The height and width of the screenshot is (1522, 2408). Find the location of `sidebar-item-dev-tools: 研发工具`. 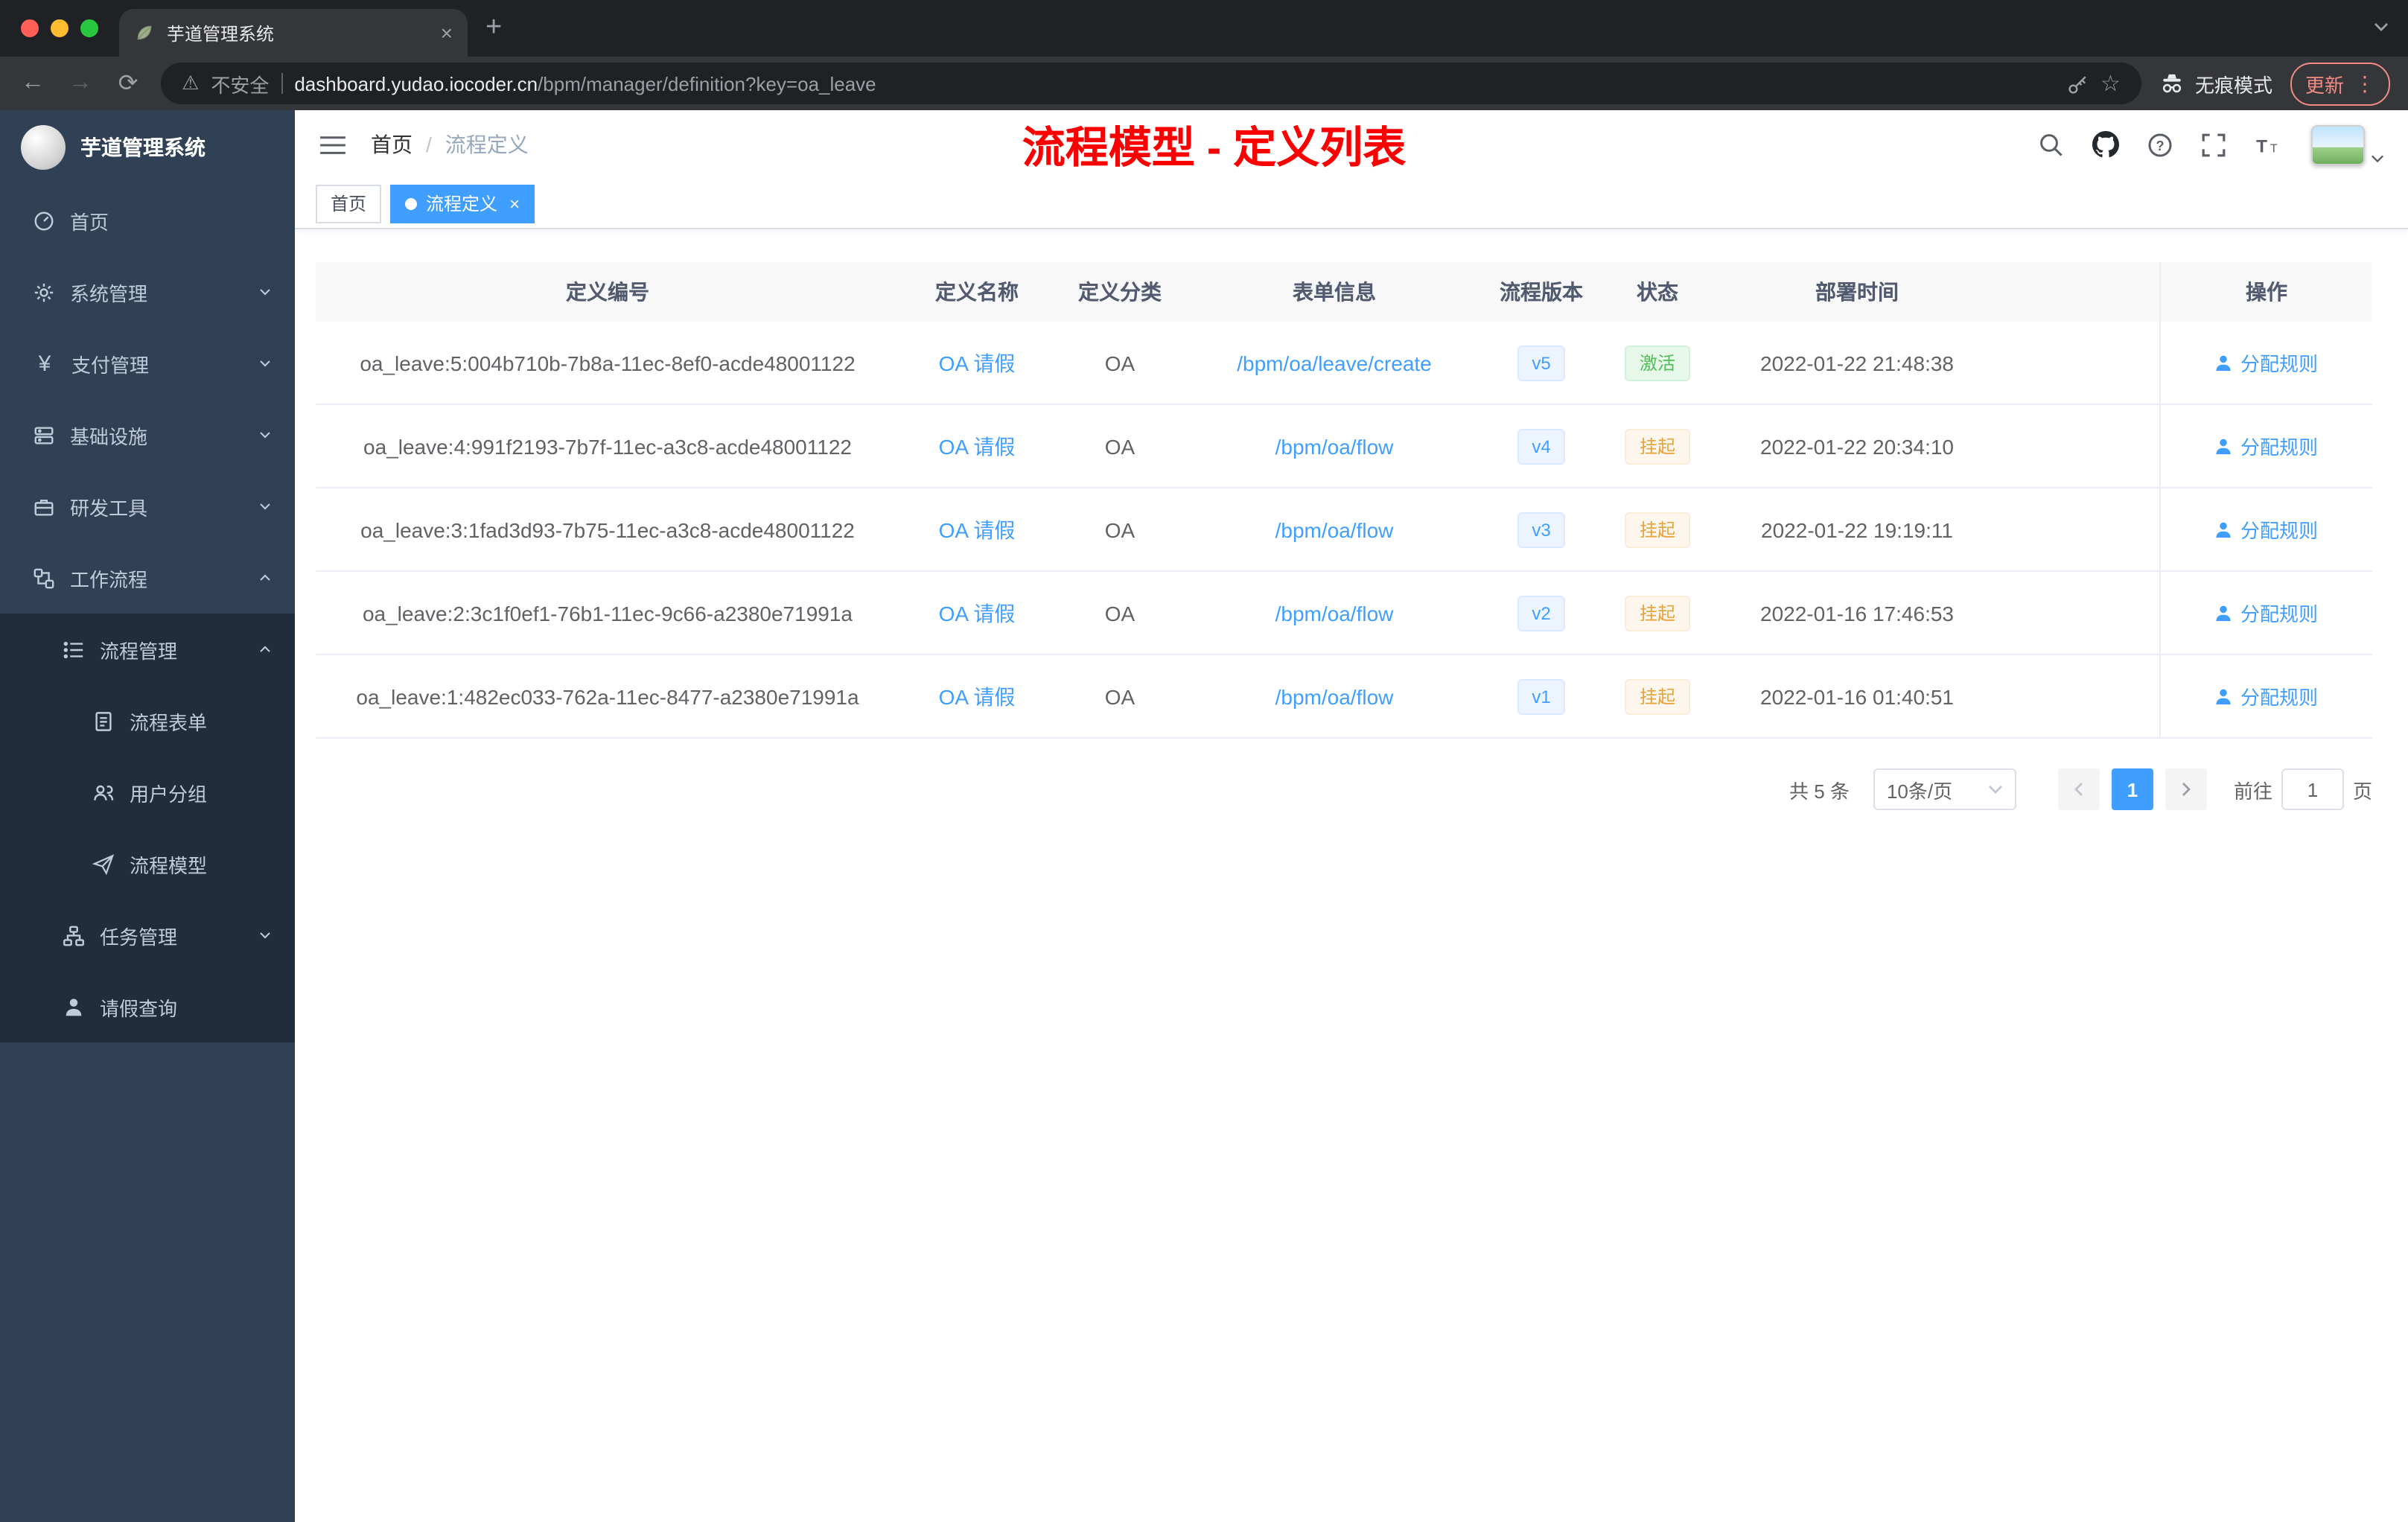

sidebar-item-dev-tools: 研发工具 is located at coordinates (147, 506).